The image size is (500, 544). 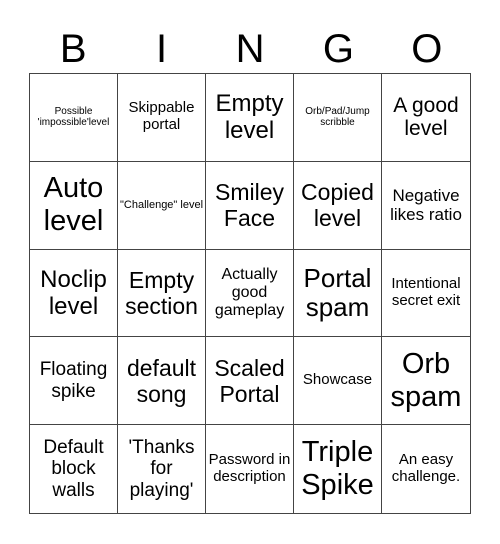 What do you see at coordinates (162, 49) in the screenshot?
I see `header-letter-i: I` at bounding box center [162, 49].